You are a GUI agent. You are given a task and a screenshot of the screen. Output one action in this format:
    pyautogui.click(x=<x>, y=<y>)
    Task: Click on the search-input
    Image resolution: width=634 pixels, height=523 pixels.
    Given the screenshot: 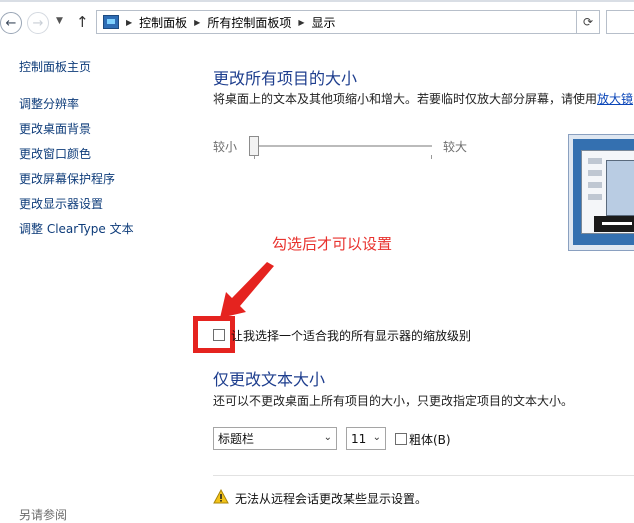 What is the action you would take?
    pyautogui.click(x=620, y=22)
    